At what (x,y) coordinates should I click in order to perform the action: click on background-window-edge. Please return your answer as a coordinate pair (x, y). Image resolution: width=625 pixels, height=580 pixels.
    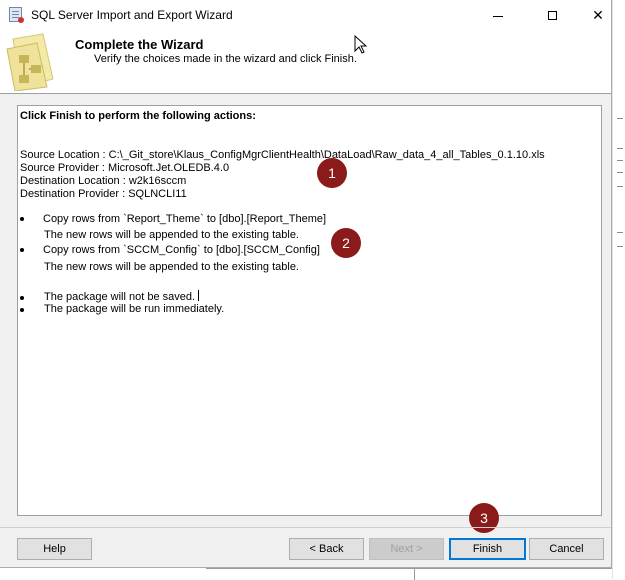
    Looking at the image, I should click on (618, 289).